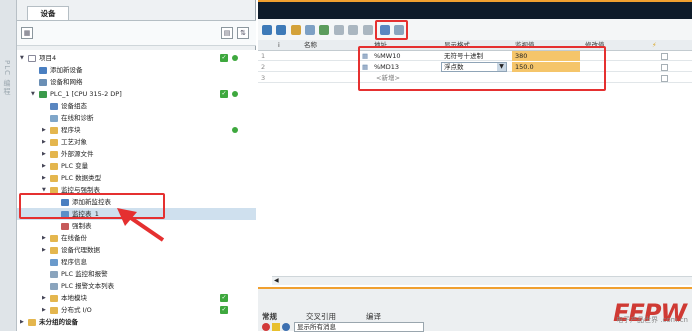 This screenshot has height=332, width=692. What do you see at coordinates (652, 320) in the screenshot?
I see `watermark-site: 电子产品世界 .com.cn` at bounding box center [652, 320].